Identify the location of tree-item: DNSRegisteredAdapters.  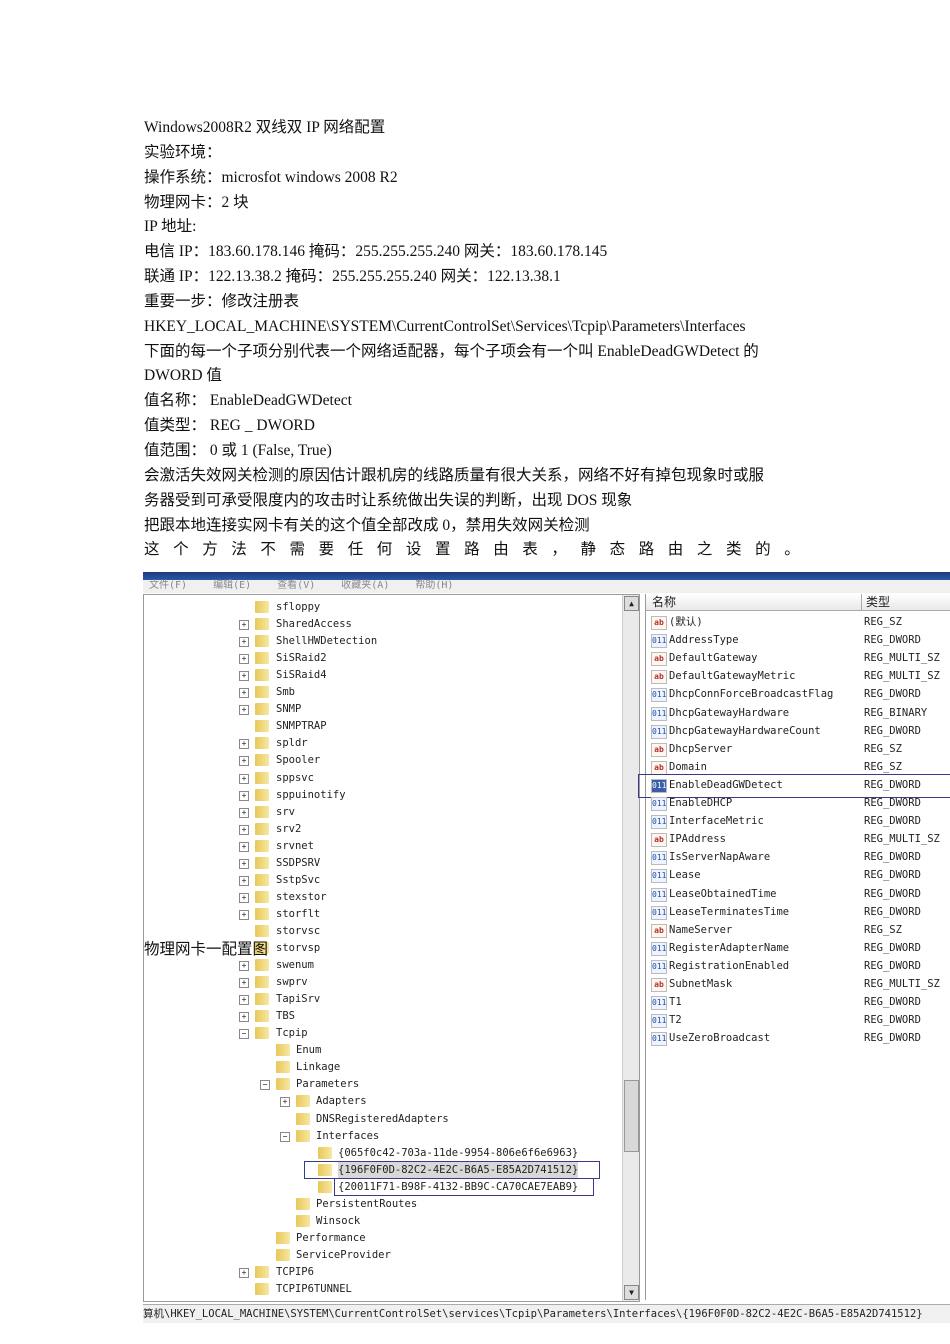
(383, 1119).